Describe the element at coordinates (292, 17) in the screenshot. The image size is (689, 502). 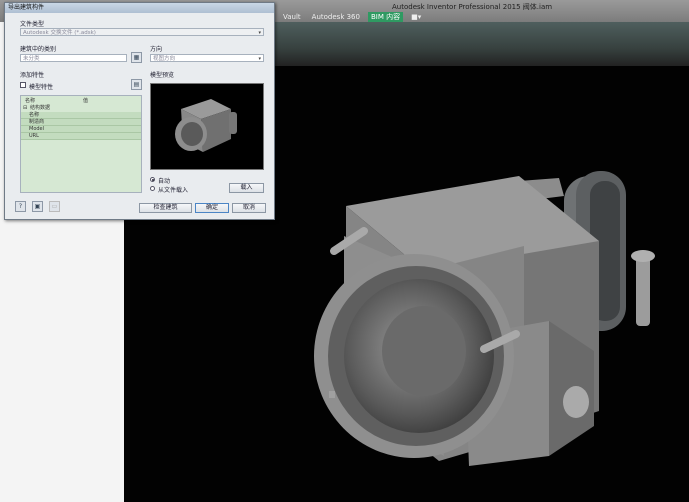
I see `tab-vault: Vault` at that location.